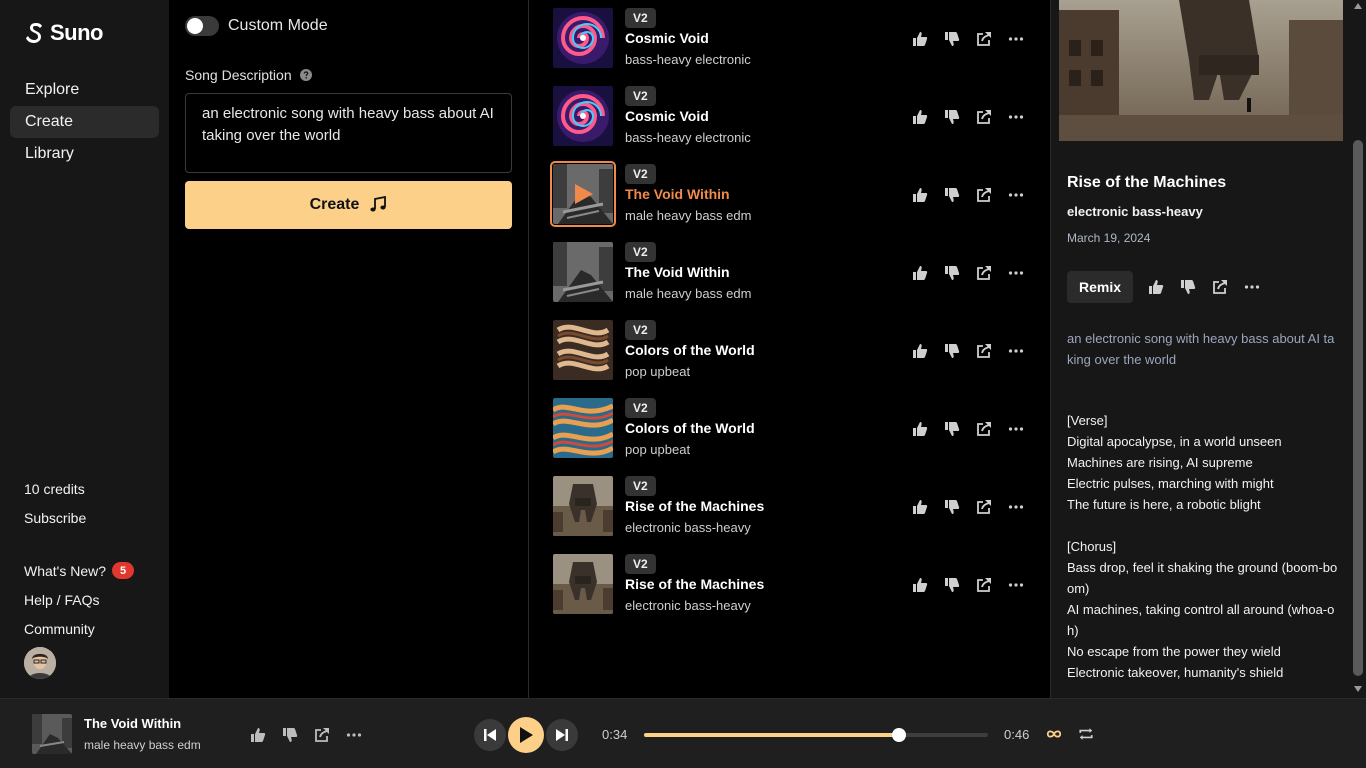 Image resolution: width=1366 pixels, height=768 pixels. I want to click on user-avatar, so click(40, 663).